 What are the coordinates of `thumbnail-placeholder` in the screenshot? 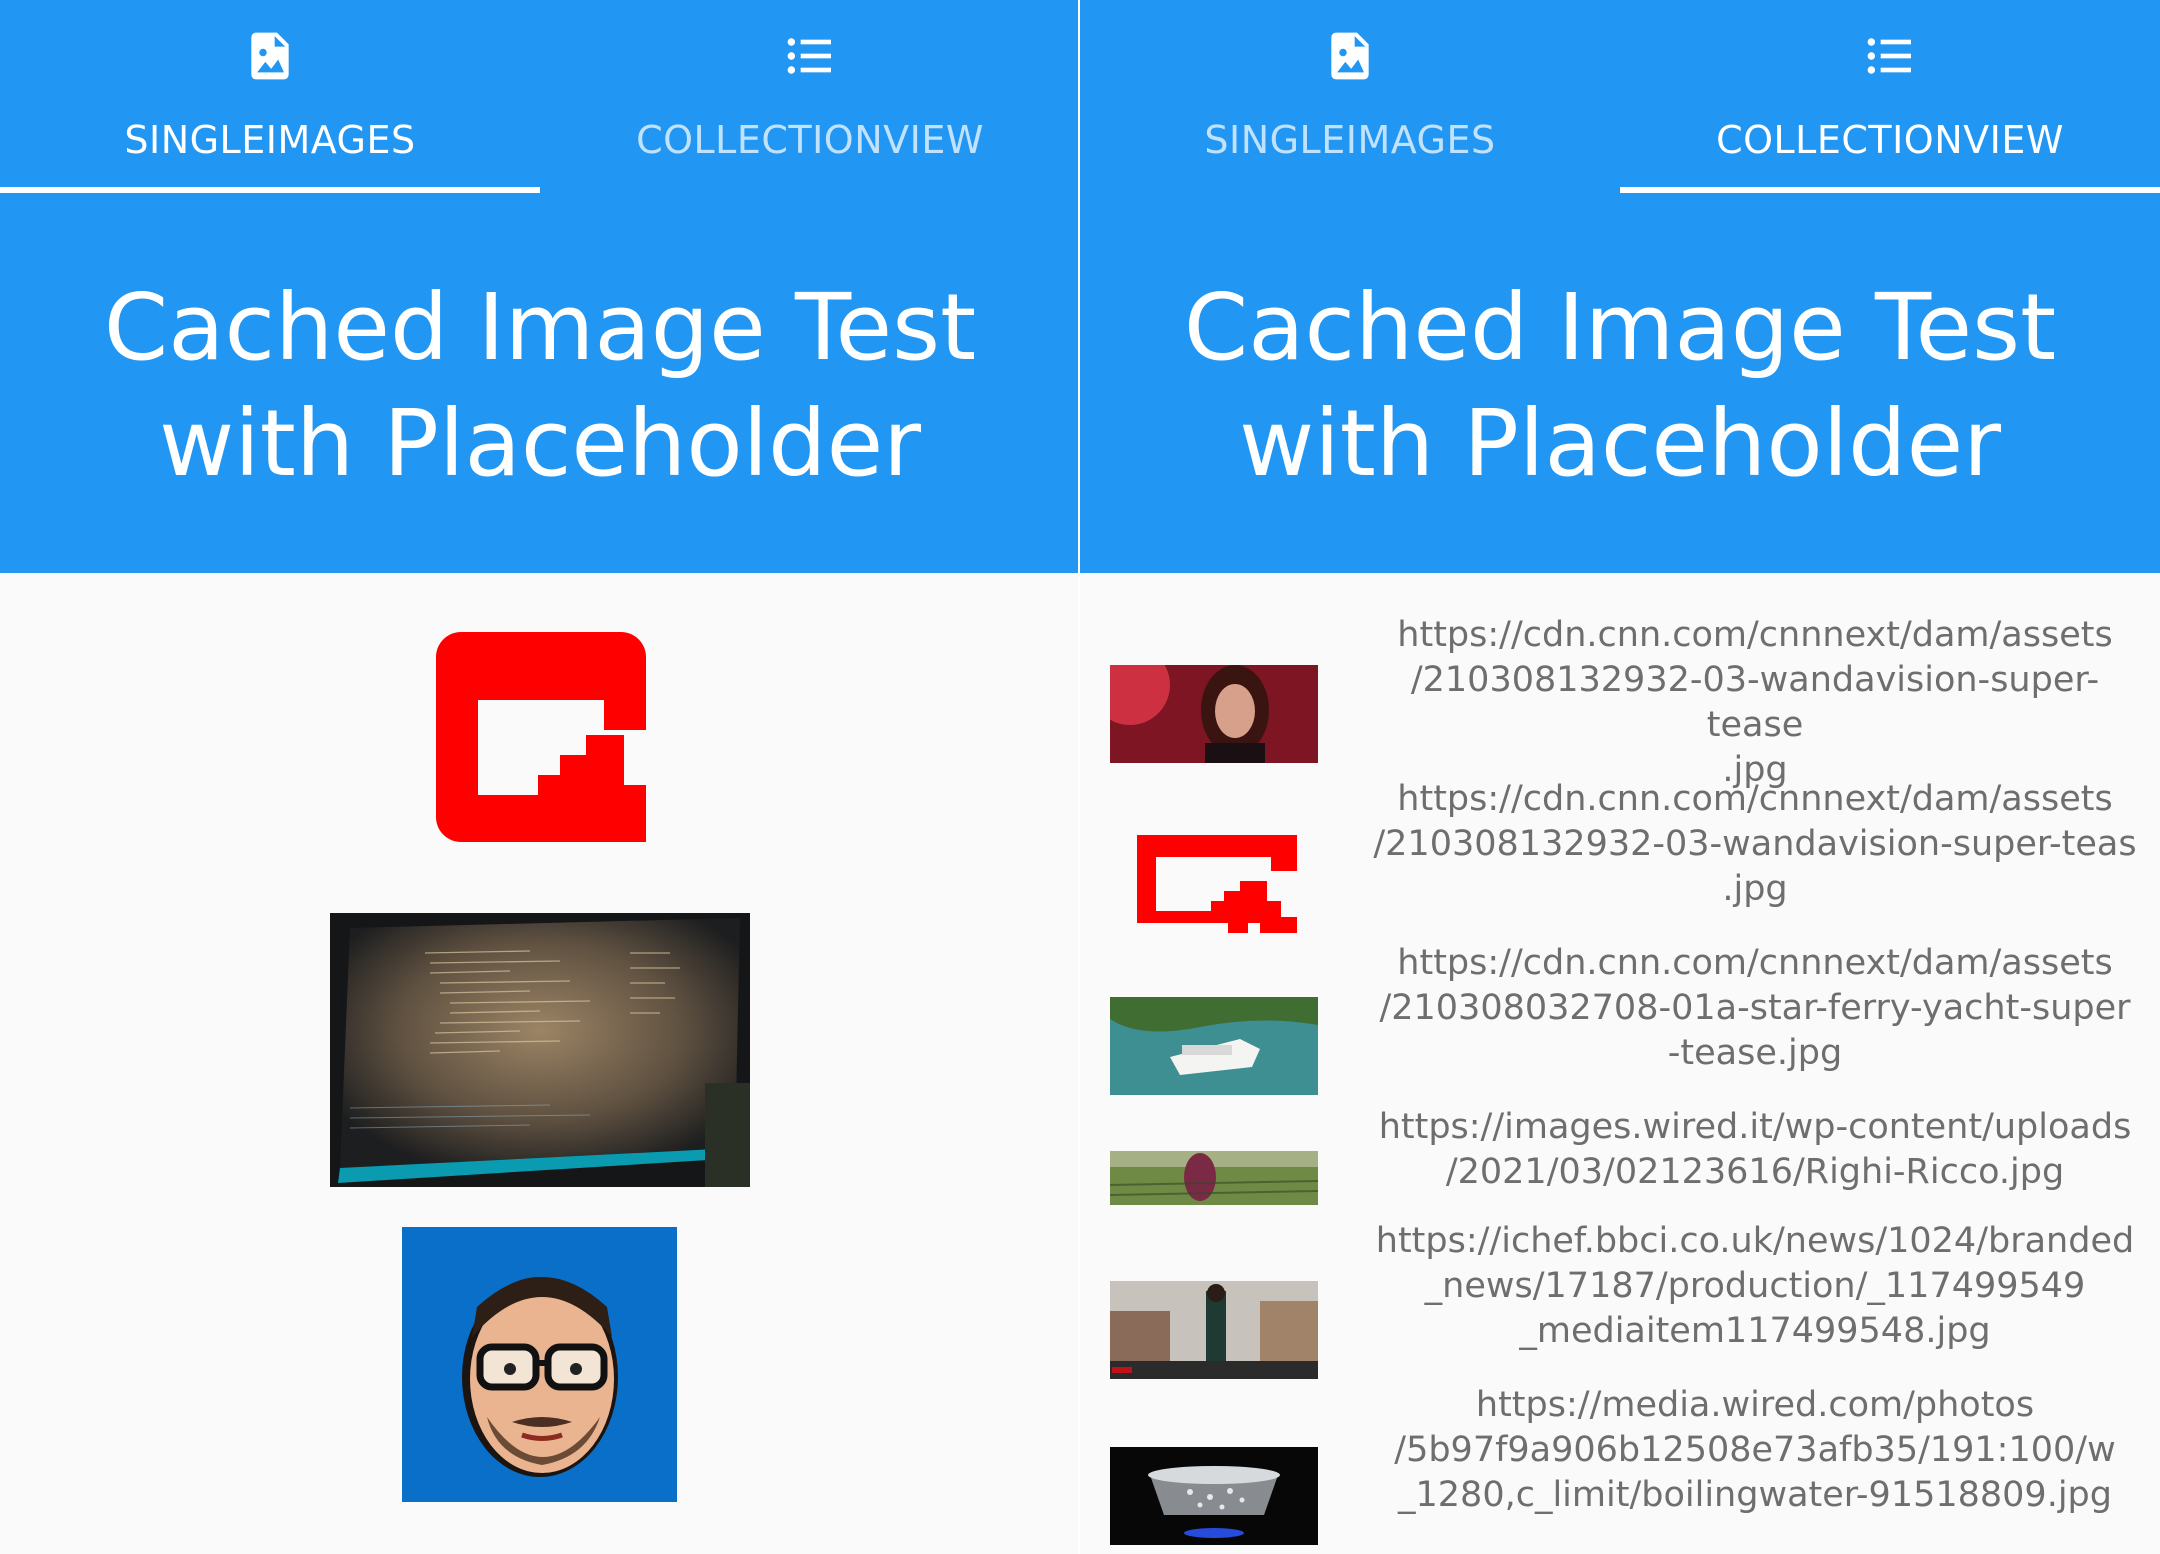 It's located at (1214, 884).